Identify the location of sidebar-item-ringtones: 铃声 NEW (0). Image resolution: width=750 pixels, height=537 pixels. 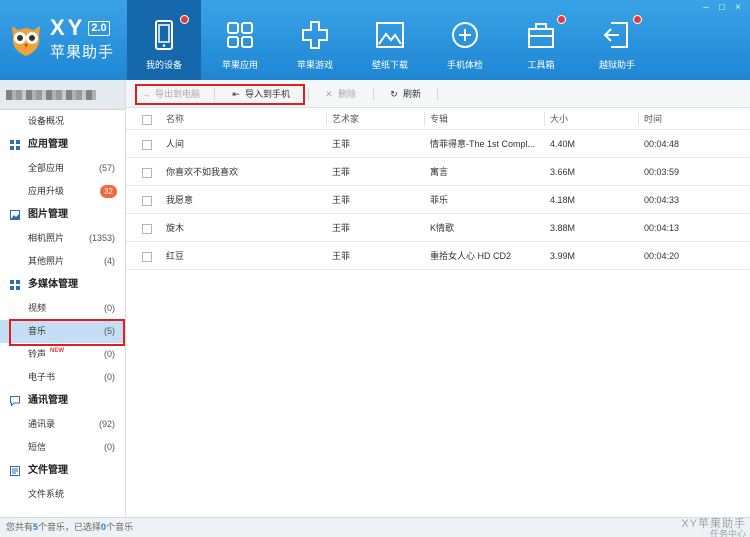
(62, 354).